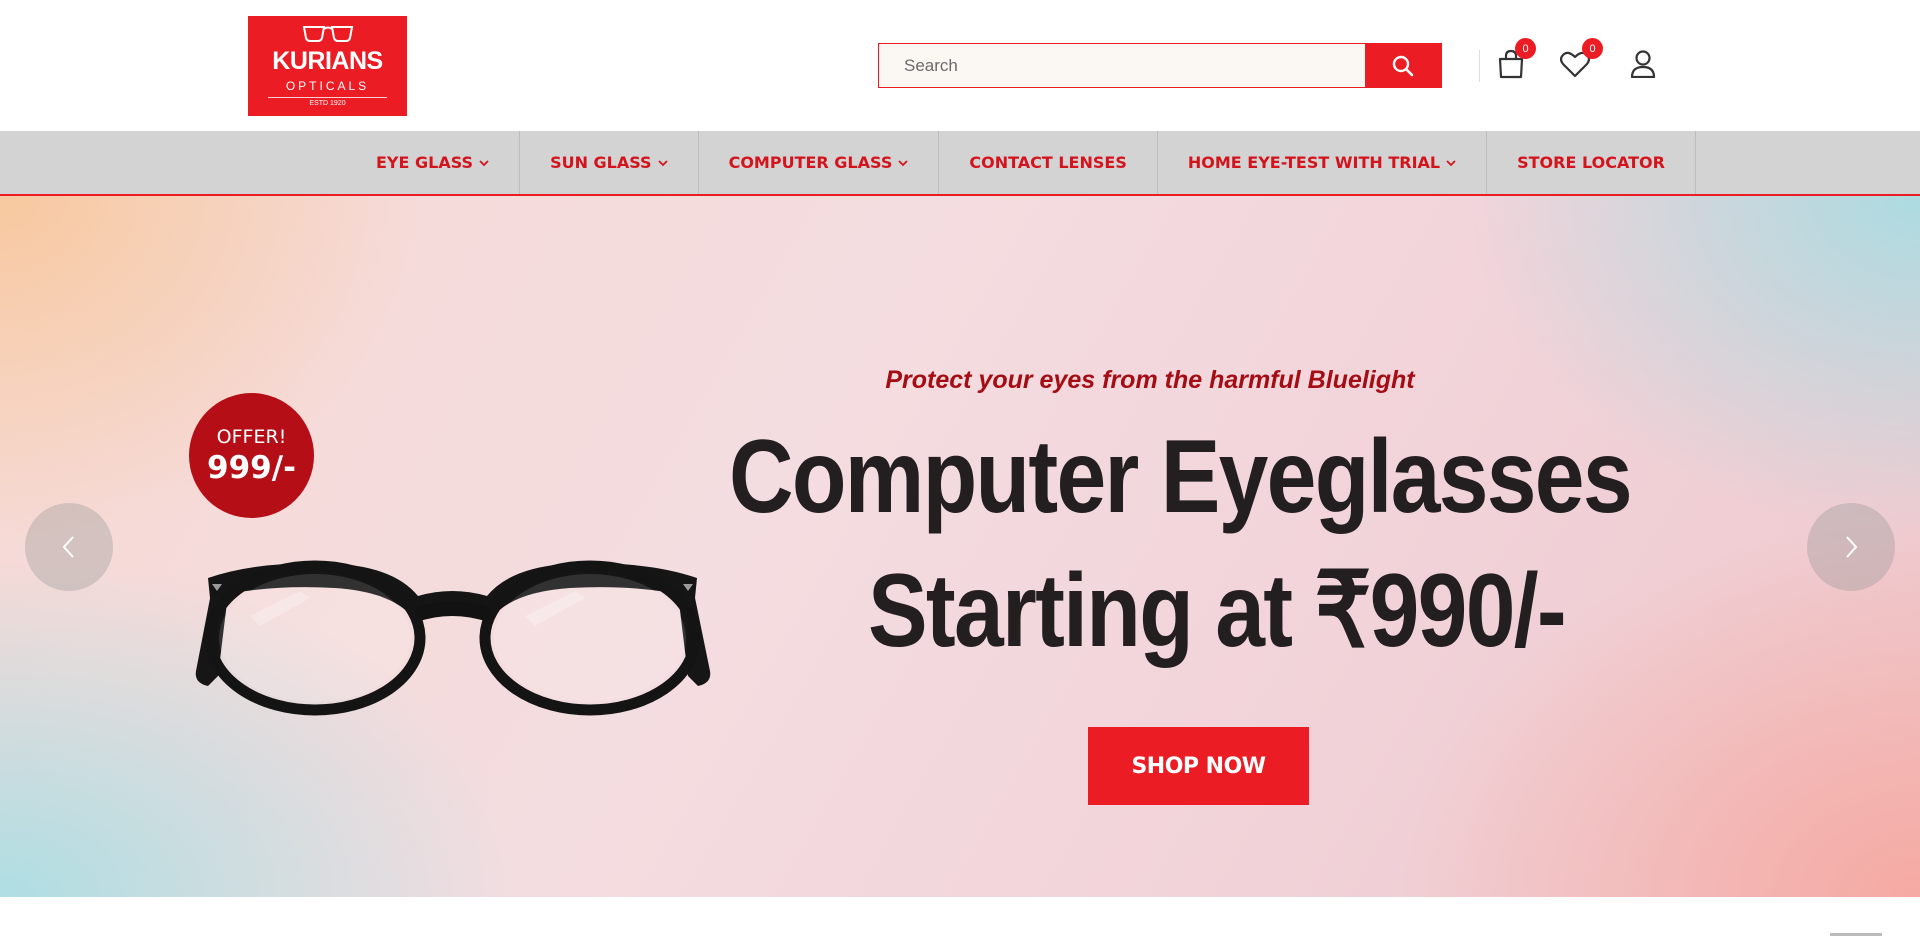 The height and width of the screenshot is (938, 1920). Describe the element at coordinates (453, 638) in the screenshot. I see `eyeglasses-image` at that location.